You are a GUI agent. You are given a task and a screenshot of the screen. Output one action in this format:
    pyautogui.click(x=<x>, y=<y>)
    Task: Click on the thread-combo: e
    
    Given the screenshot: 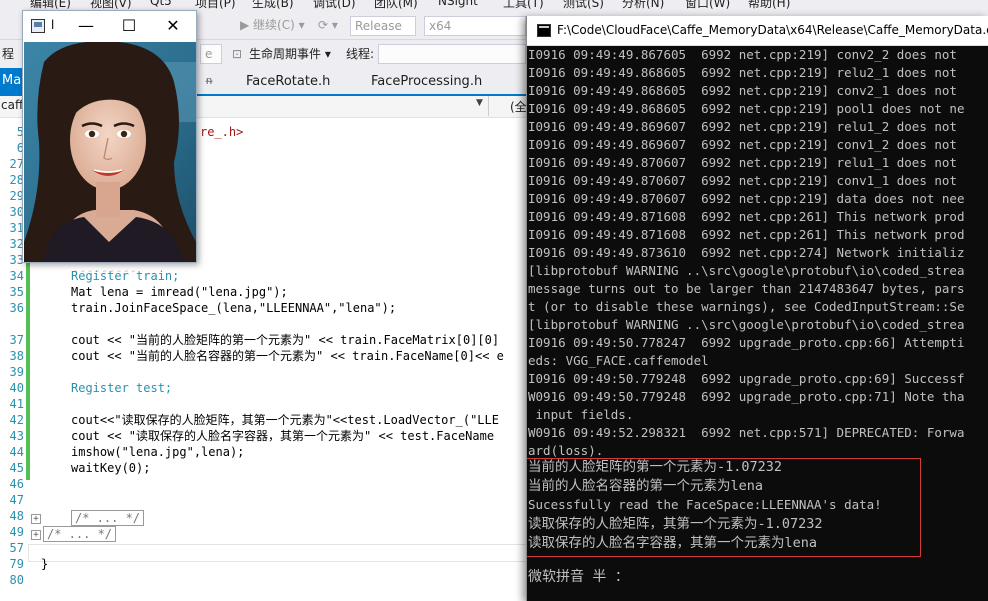 What is the action you would take?
    pyautogui.click(x=211, y=54)
    